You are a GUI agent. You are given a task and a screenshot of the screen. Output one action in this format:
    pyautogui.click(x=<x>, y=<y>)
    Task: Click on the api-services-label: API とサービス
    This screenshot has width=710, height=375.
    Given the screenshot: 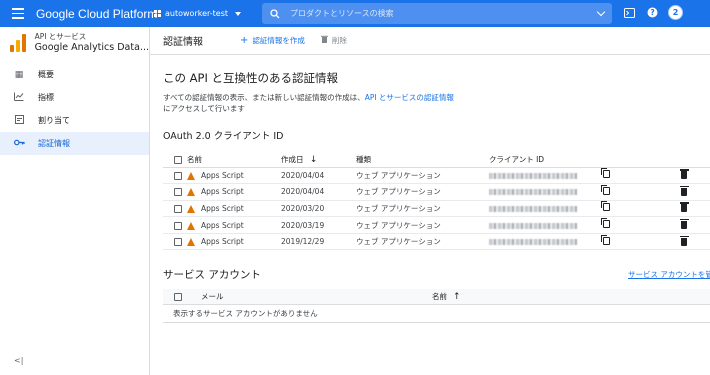 What is the action you would take?
    pyautogui.click(x=60, y=36)
    